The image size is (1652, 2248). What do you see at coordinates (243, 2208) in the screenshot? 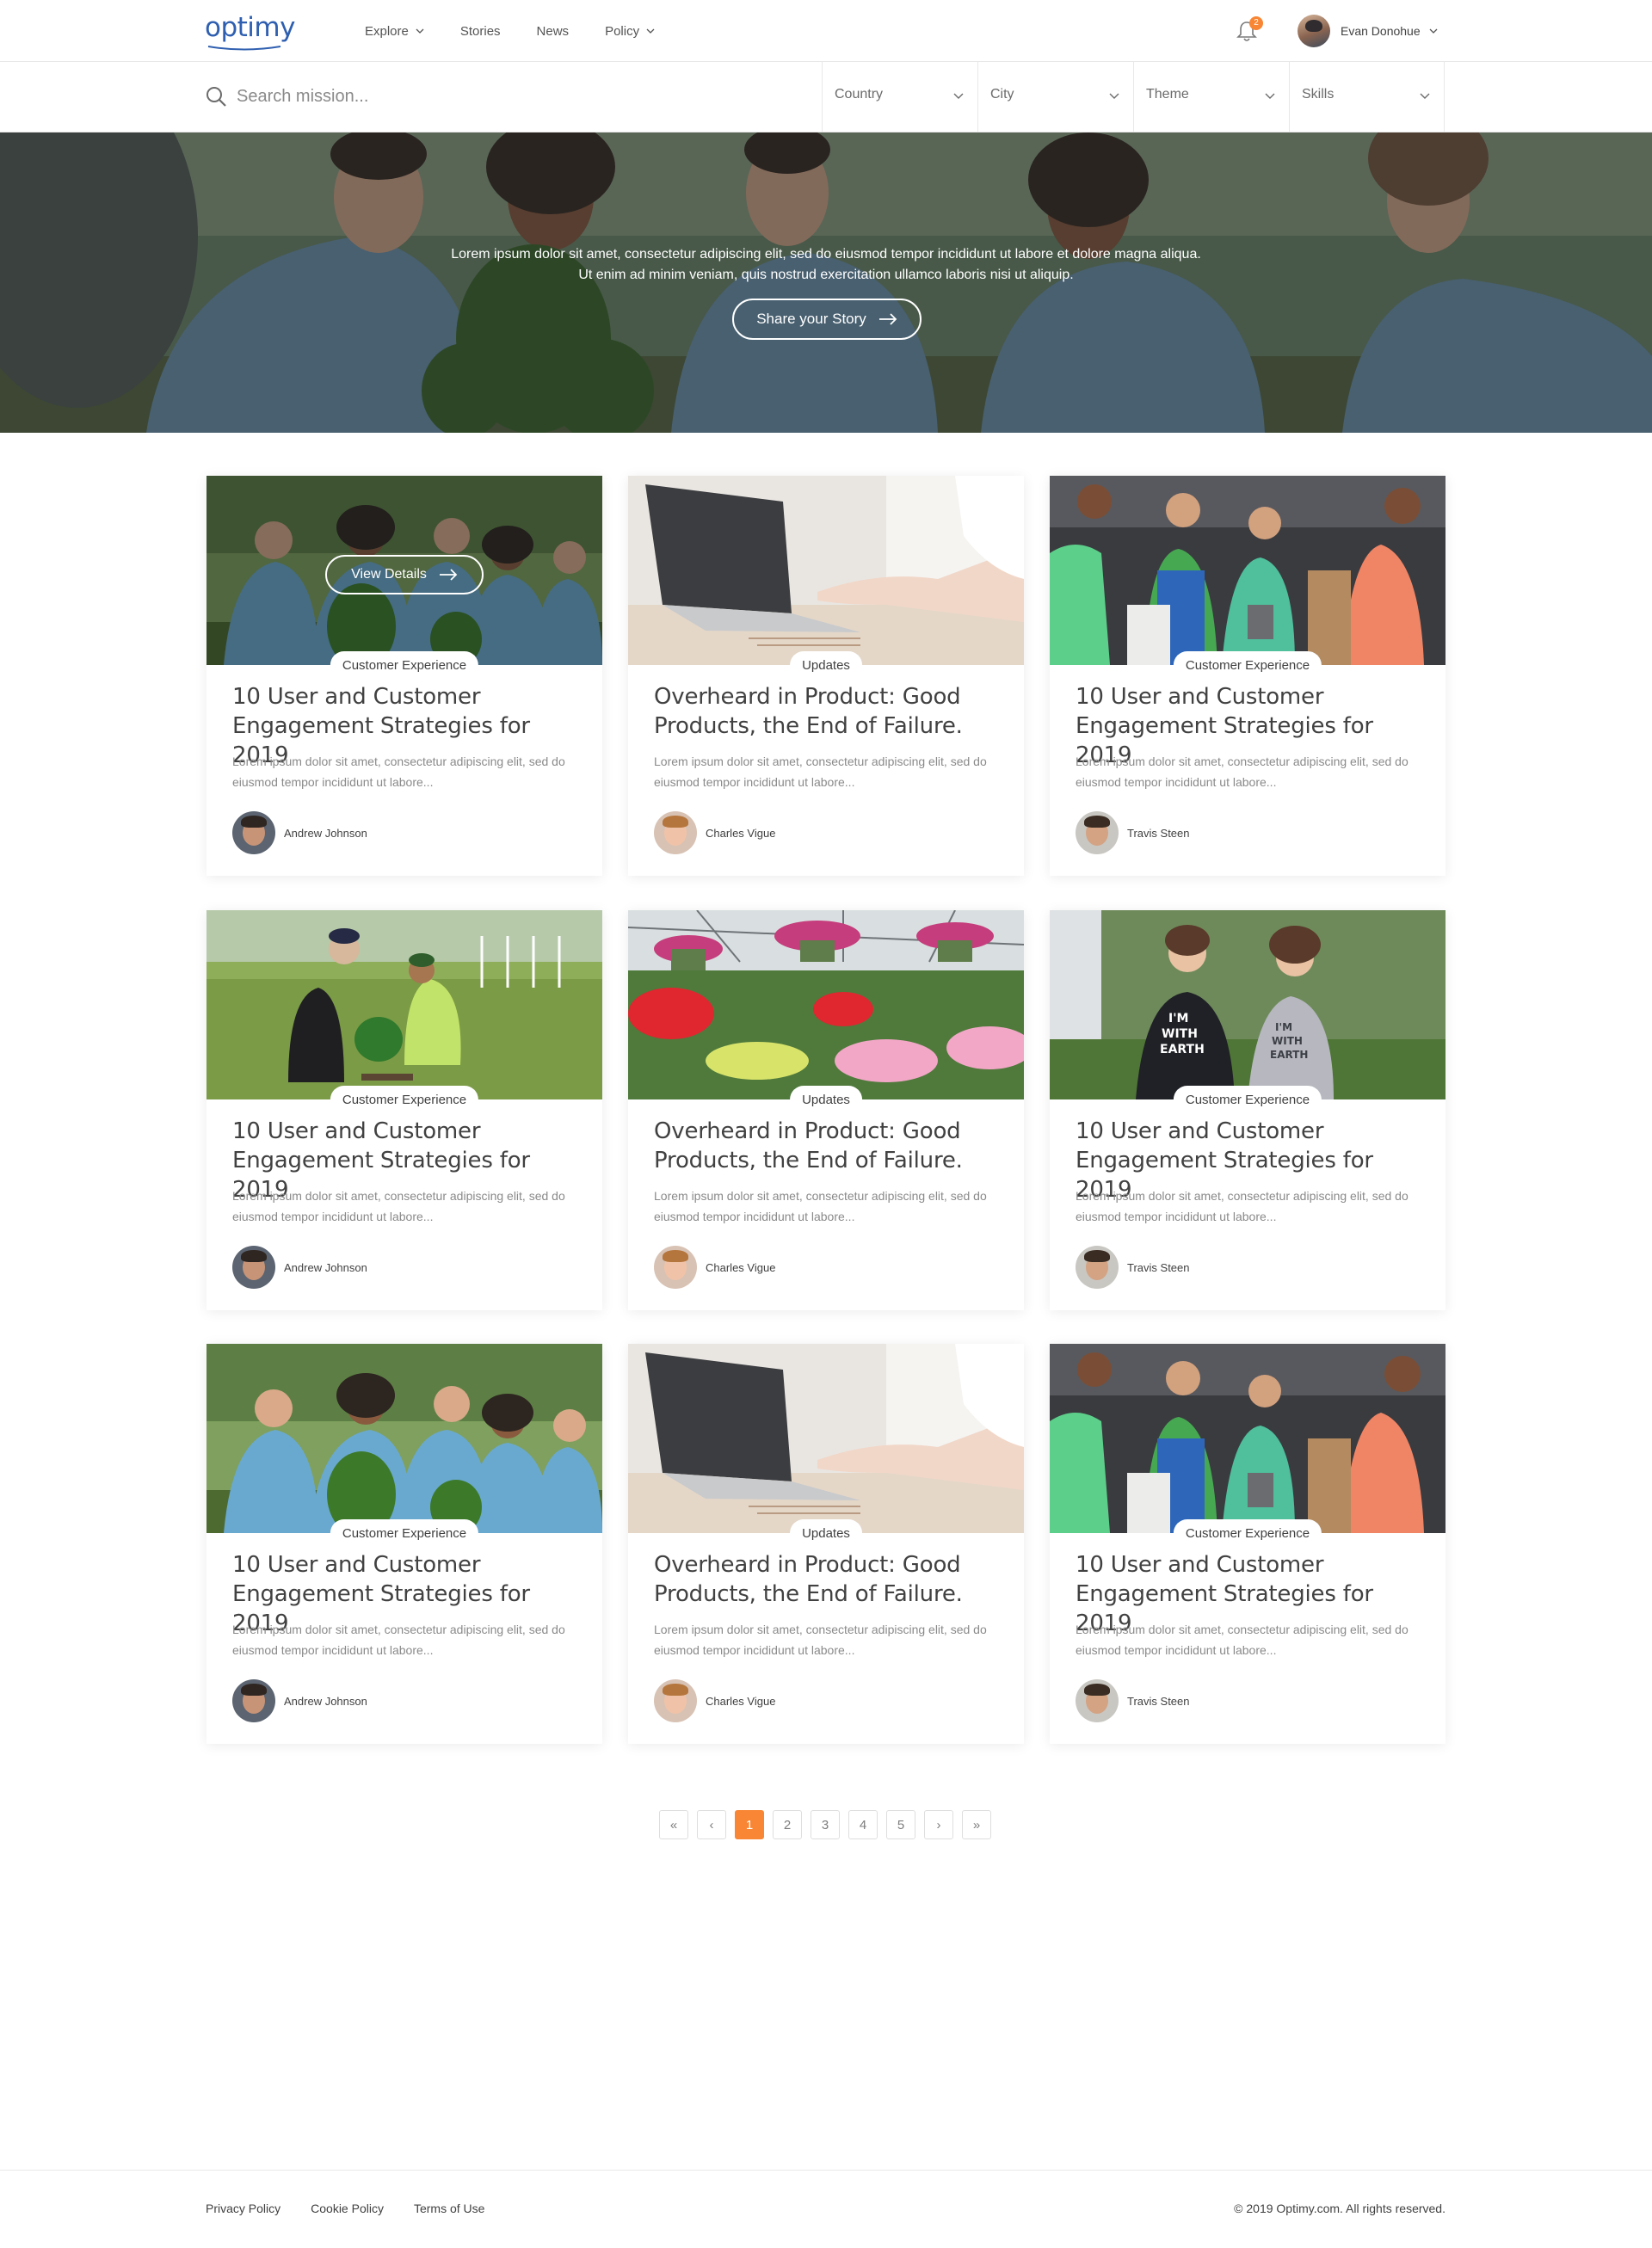
I see `privacy-policy-link: Privacy Policy` at bounding box center [243, 2208].